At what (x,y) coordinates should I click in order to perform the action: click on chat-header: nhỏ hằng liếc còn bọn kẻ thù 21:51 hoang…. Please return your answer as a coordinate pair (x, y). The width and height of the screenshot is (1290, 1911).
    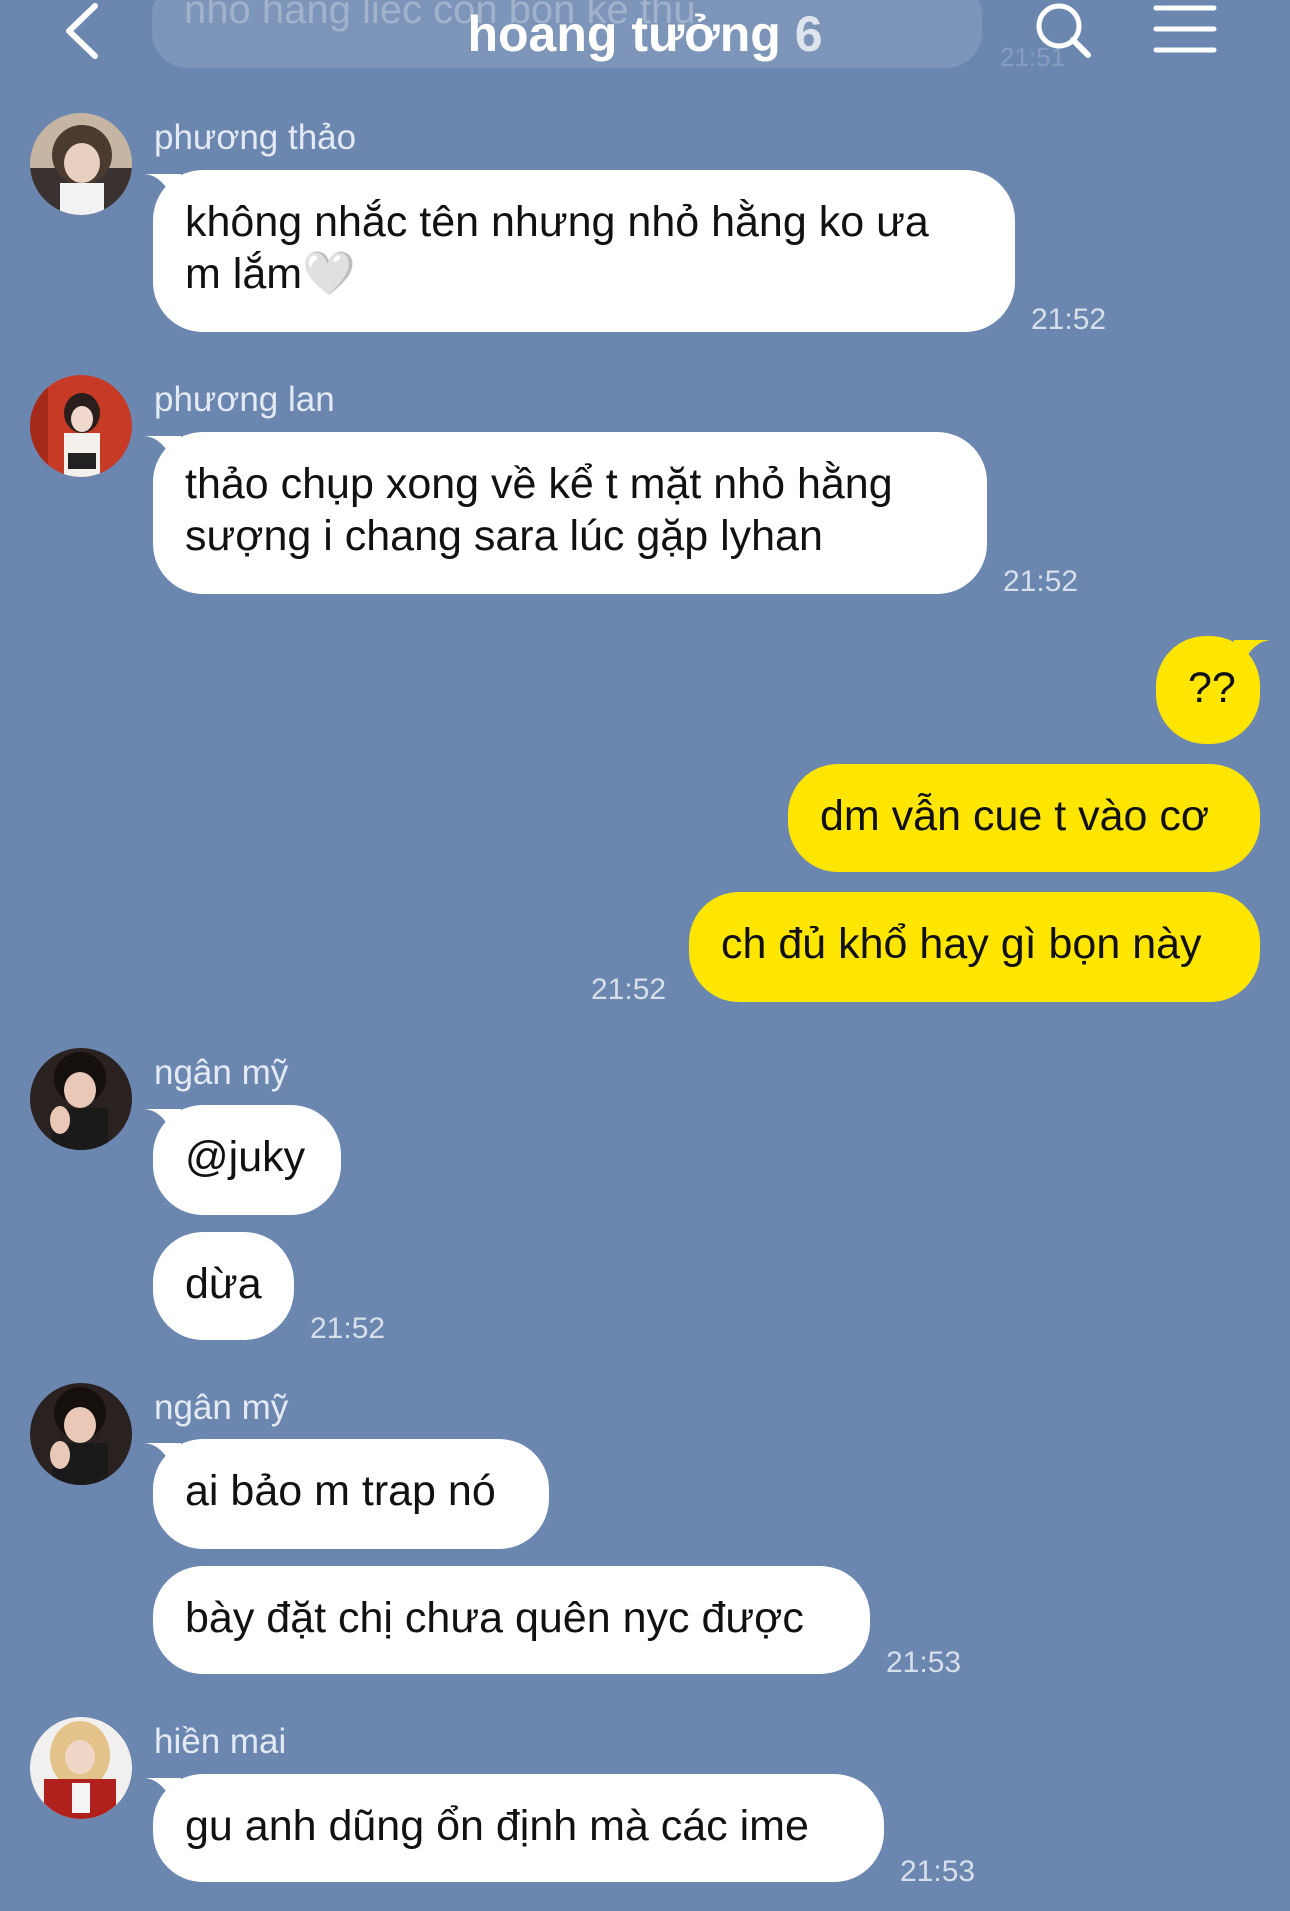
    Looking at the image, I should click on (645, 45).